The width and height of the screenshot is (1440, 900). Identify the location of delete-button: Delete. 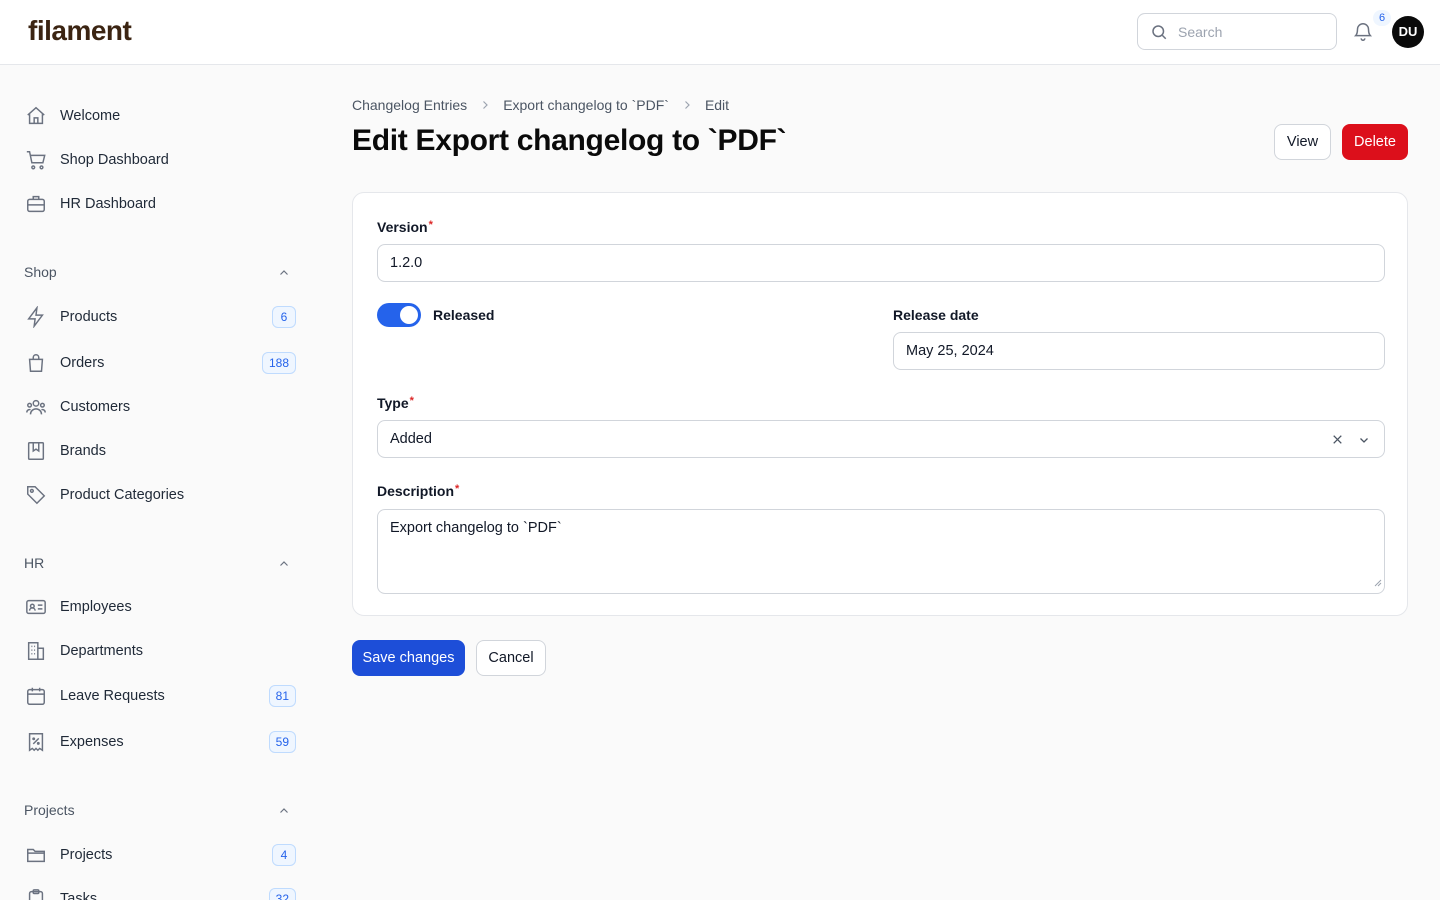
(1375, 142).